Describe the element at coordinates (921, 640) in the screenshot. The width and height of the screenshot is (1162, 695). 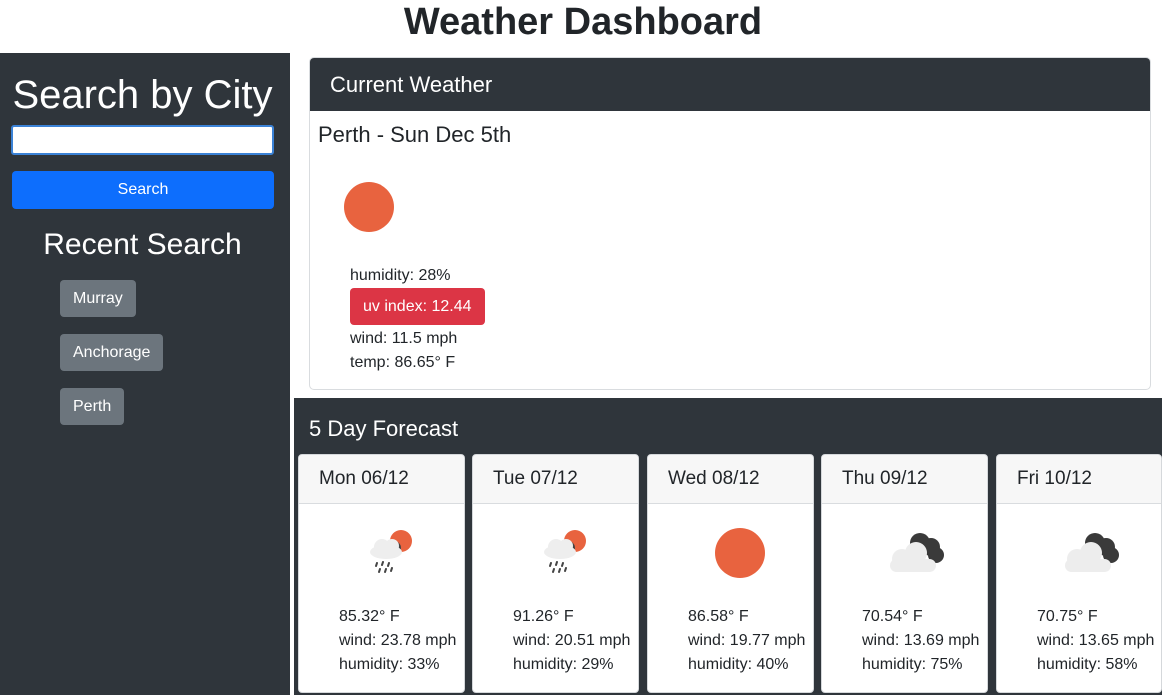
I see `forecast-wind: wind: 13.69 mph` at that location.